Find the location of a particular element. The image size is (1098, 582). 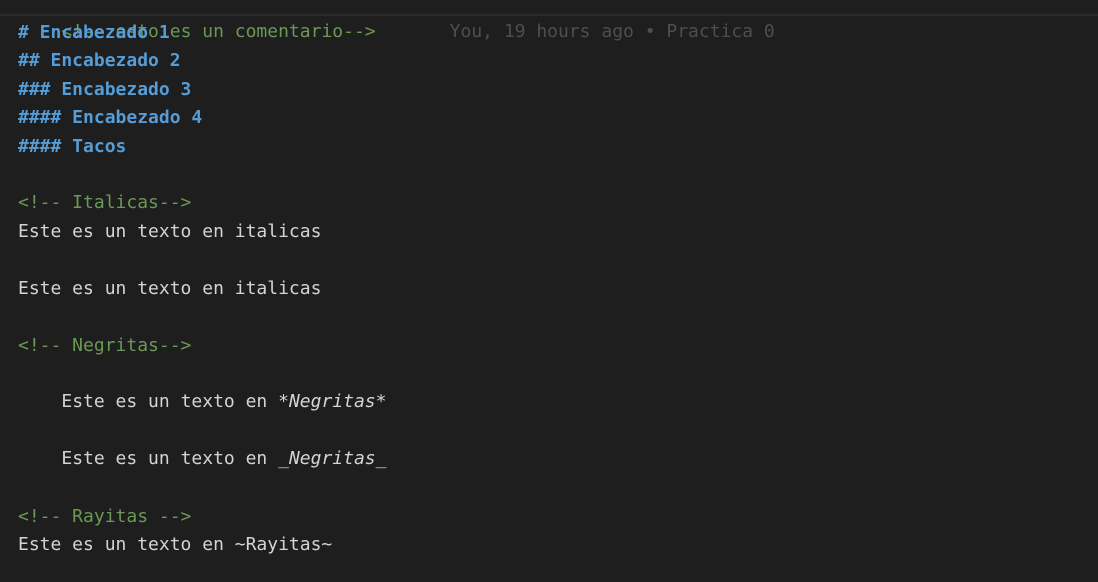

bold-line-emphasis: *Negritas* is located at coordinates (332, 401).